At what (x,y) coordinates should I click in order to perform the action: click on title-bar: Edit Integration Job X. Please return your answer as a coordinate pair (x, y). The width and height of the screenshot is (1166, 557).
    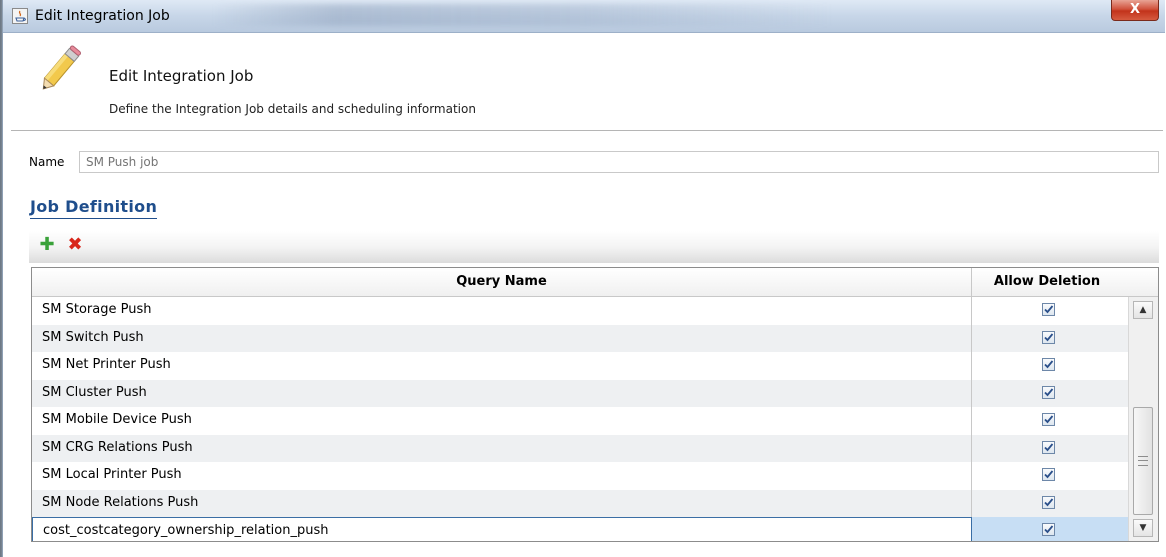
    Looking at the image, I should click on (584, 16).